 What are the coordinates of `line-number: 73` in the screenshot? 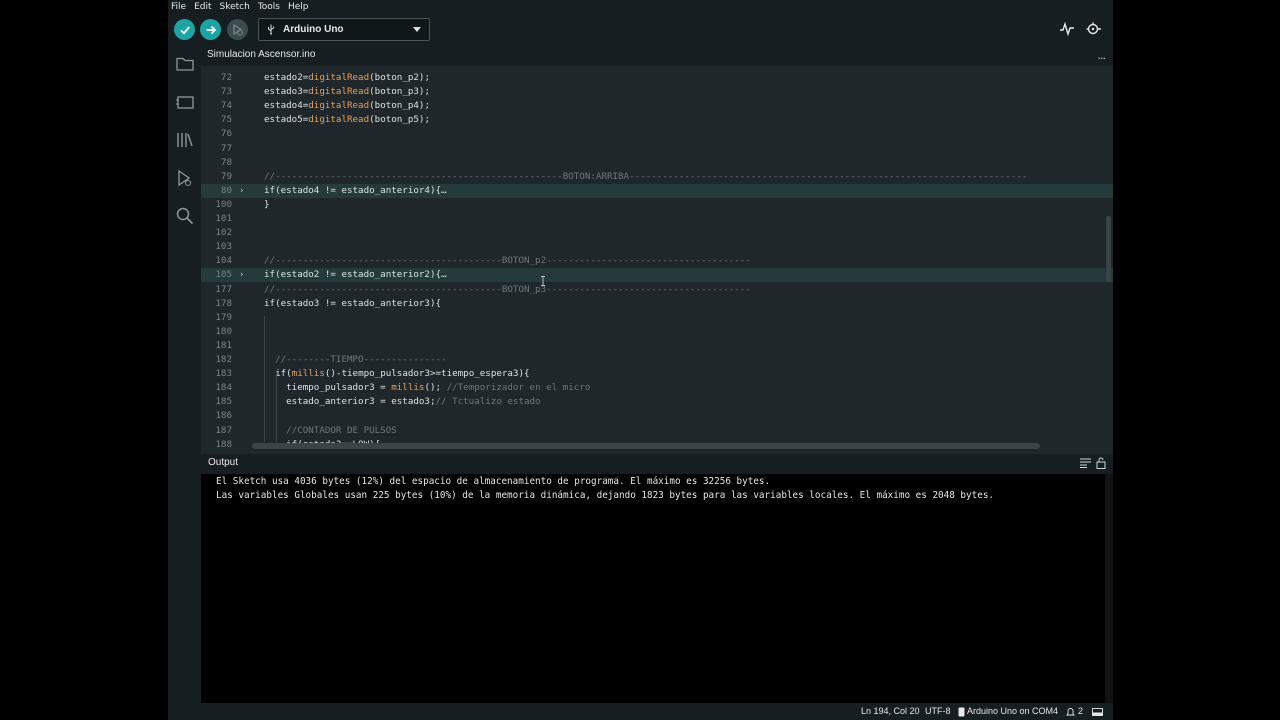 It's located at (226, 92).